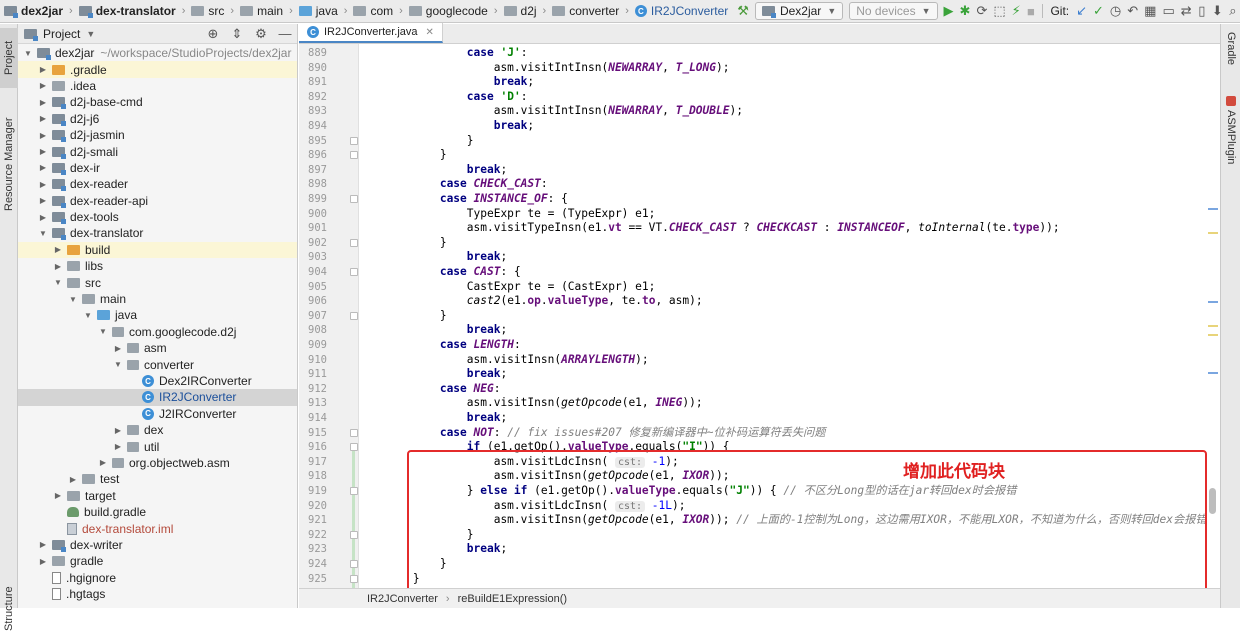 The height and width of the screenshot is (634, 1240). I want to click on tree-item-build-gradle: build.gradle, so click(157, 512).